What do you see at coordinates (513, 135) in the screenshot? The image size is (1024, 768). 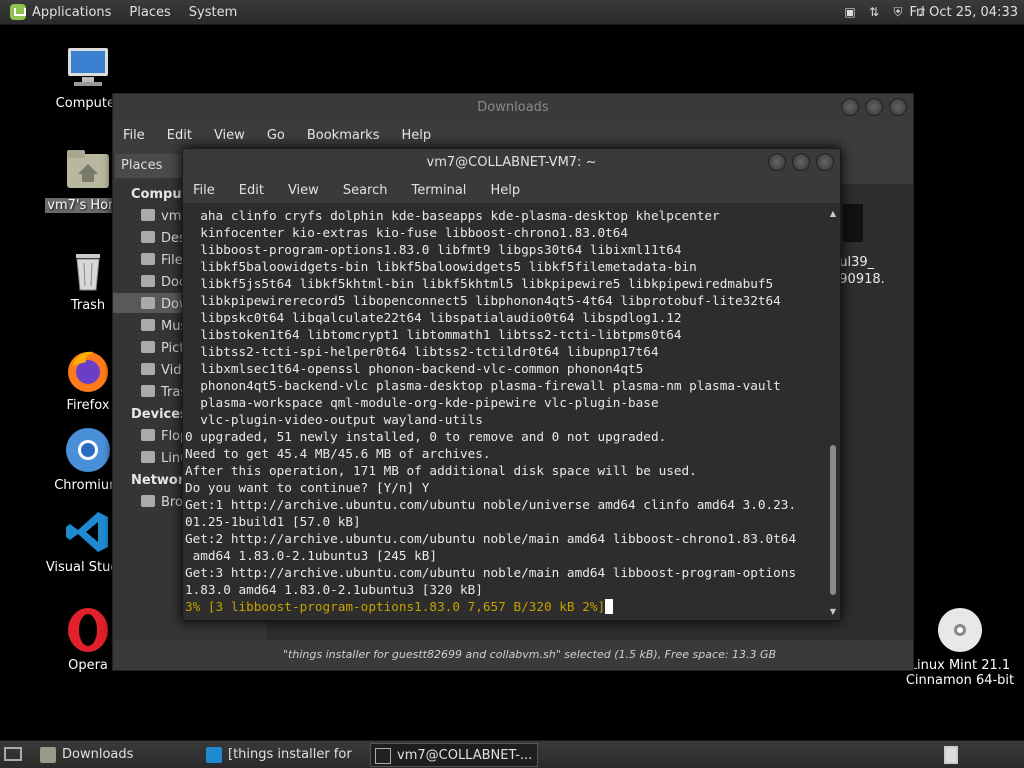 I see `files-menubar: File Edit View Go Bookmarks Help` at bounding box center [513, 135].